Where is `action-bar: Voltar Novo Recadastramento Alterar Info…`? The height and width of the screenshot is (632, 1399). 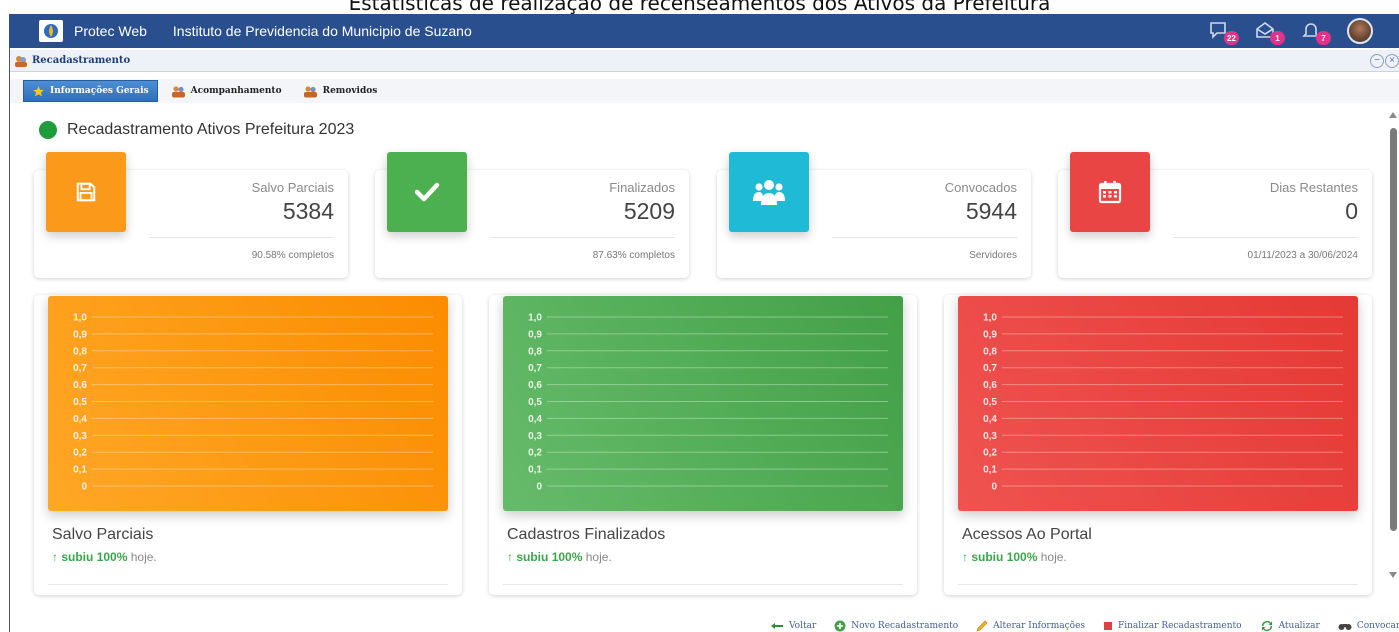 action-bar: Voltar Novo Recadastramento Alterar Info… is located at coordinates (1084, 626).